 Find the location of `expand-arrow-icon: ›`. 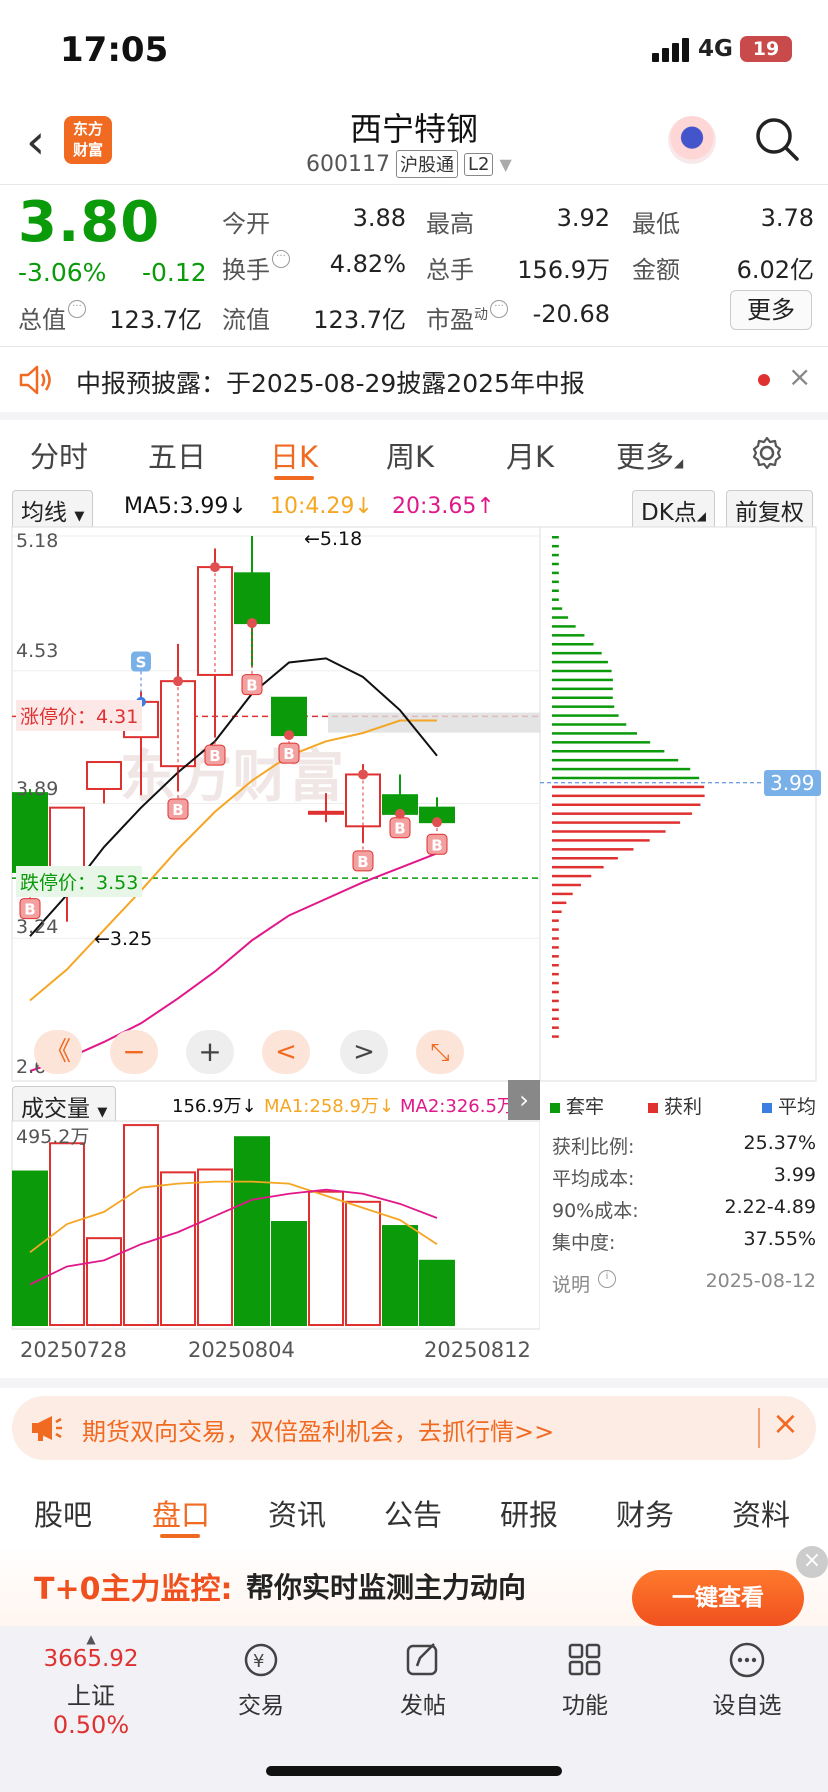

expand-arrow-icon: › is located at coordinates (524, 1100).